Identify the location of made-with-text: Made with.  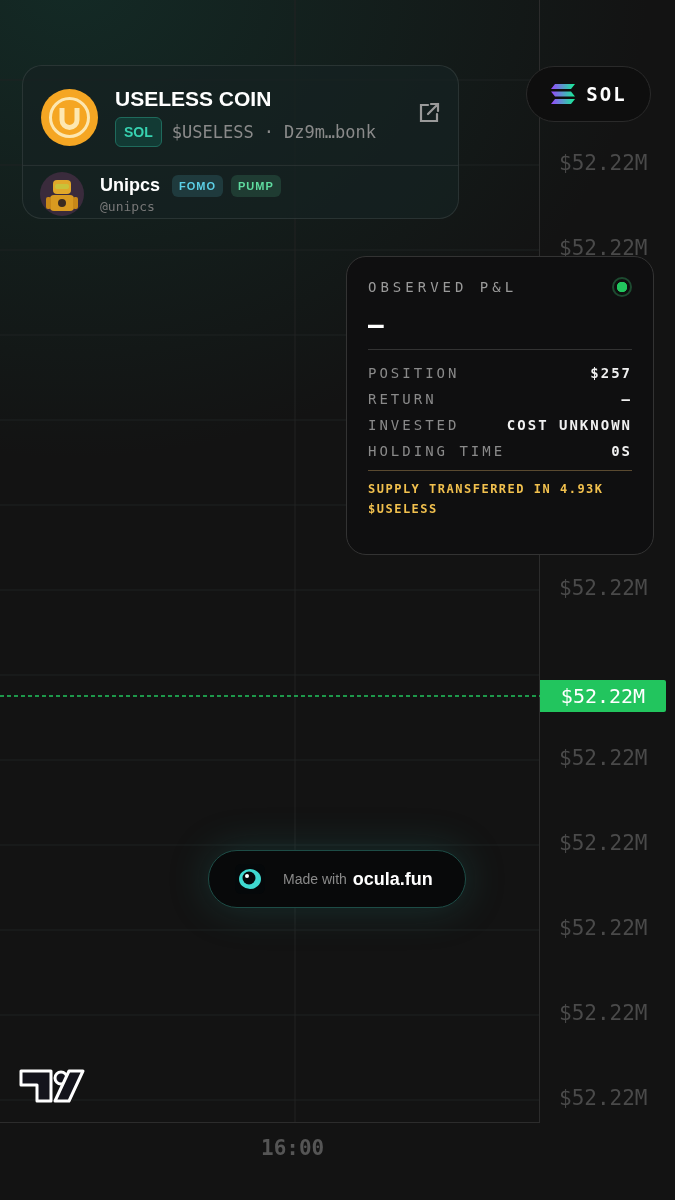
(315, 879).